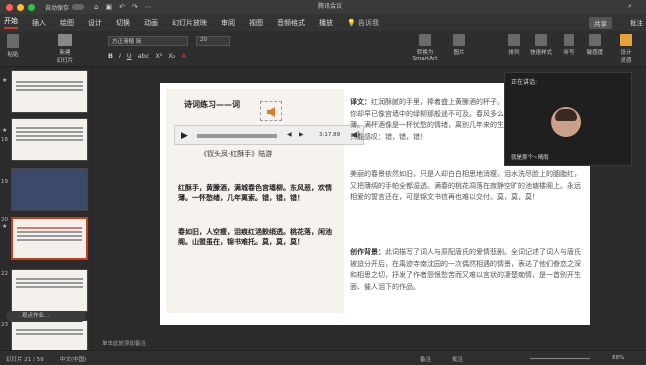 The width and height of the screenshot is (646, 365). I want to click on paste-button: 粘贴, so click(13, 46).